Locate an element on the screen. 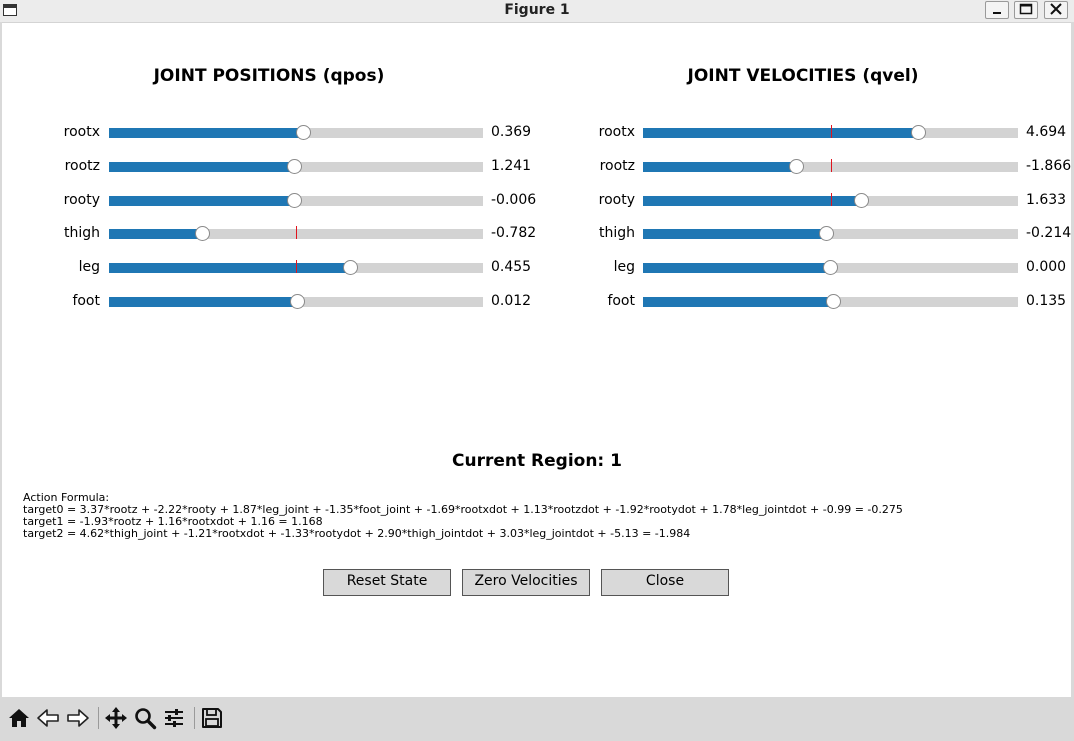 This screenshot has height=741, width=1074. slider-value: 1.241 is located at coordinates (511, 166).